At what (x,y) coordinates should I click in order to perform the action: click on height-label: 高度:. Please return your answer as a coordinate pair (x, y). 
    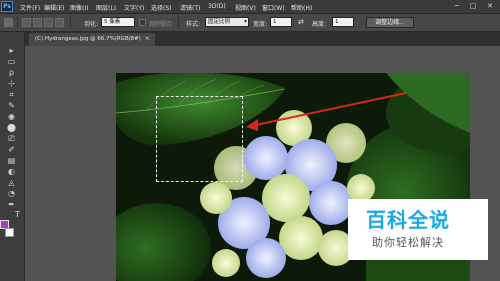
    Looking at the image, I should click on (319, 24).